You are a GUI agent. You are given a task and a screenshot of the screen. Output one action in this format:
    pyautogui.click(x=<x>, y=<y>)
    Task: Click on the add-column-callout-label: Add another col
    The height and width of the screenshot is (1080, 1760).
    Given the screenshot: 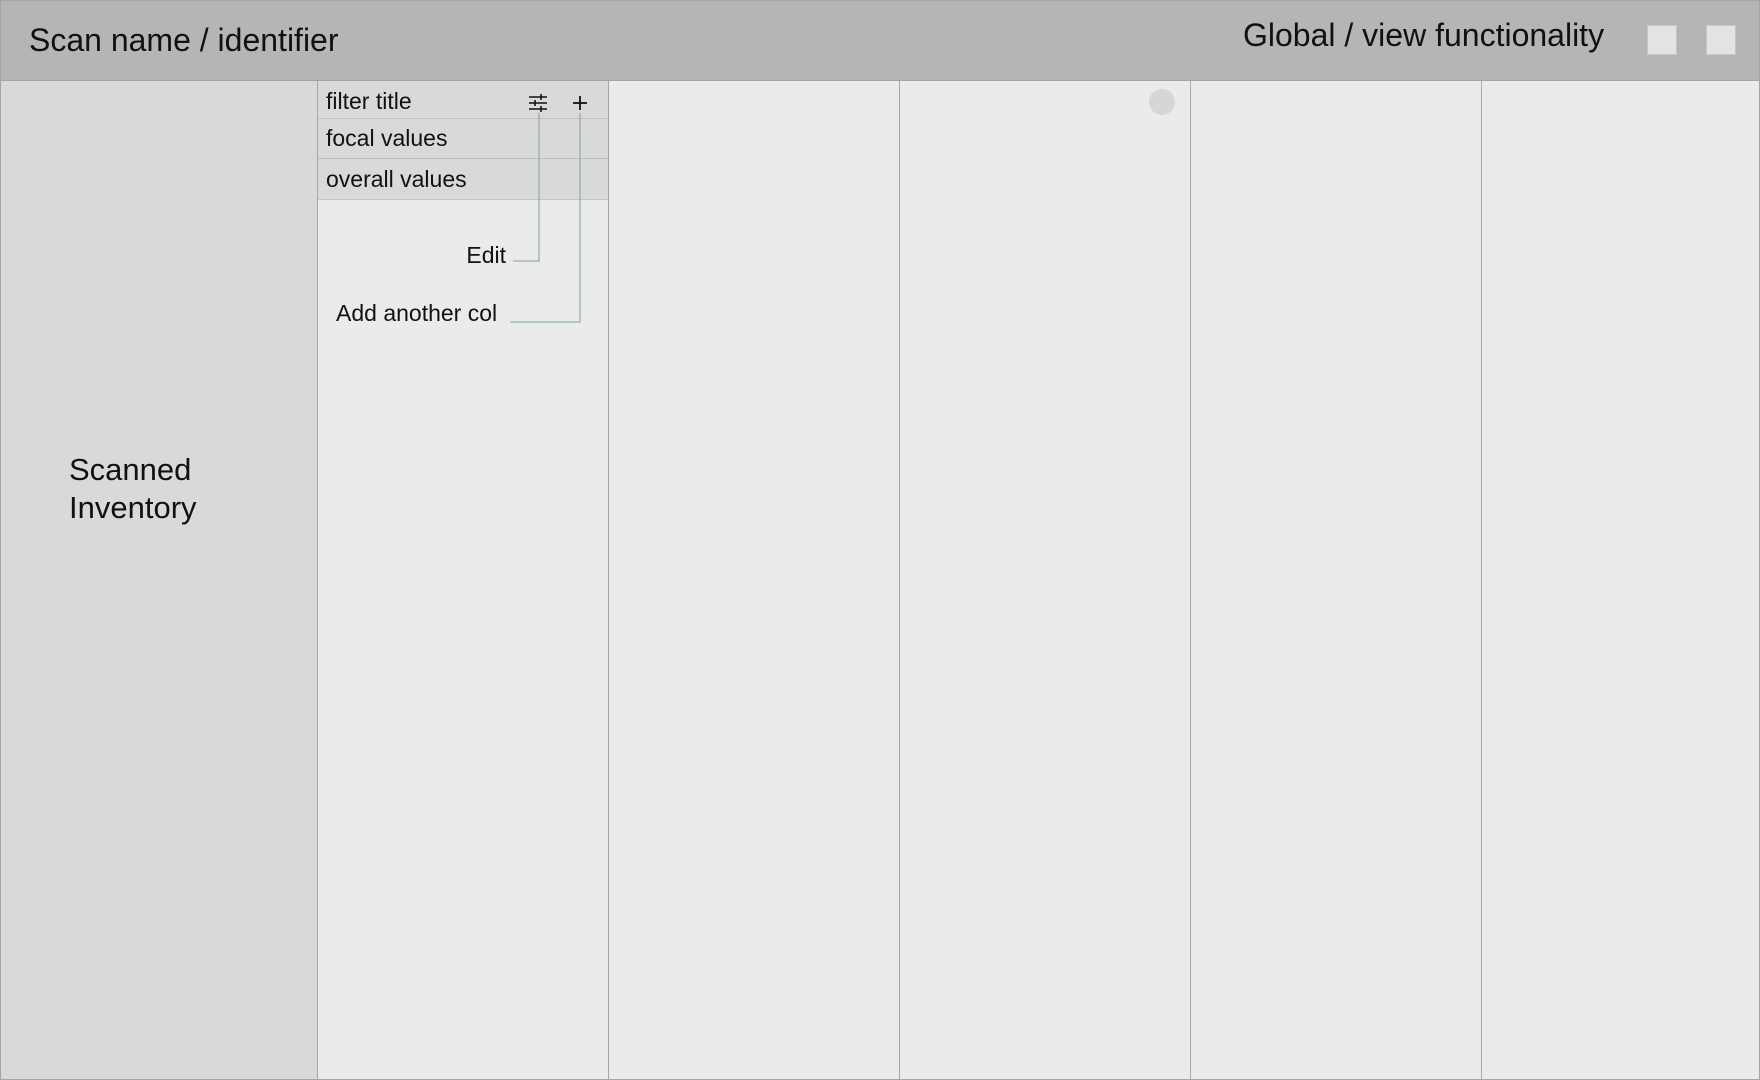 What is the action you would take?
    pyautogui.click(x=417, y=313)
    